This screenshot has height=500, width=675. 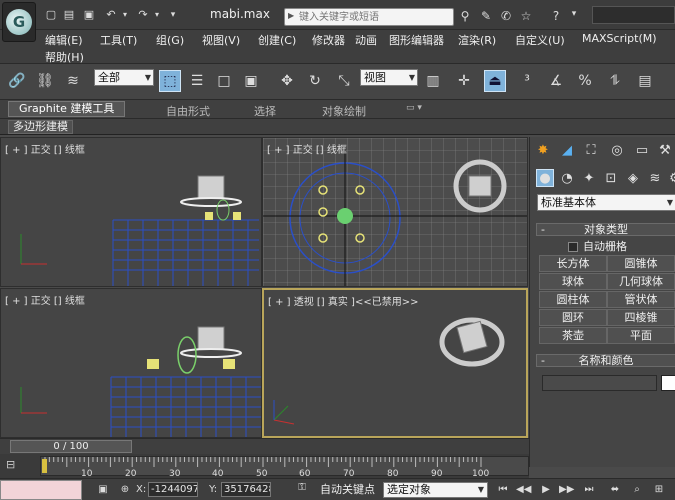 What do you see at coordinates (433, 81) in the screenshot?
I see `pivot-center-icon: ▥` at bounding box center [433, 81].